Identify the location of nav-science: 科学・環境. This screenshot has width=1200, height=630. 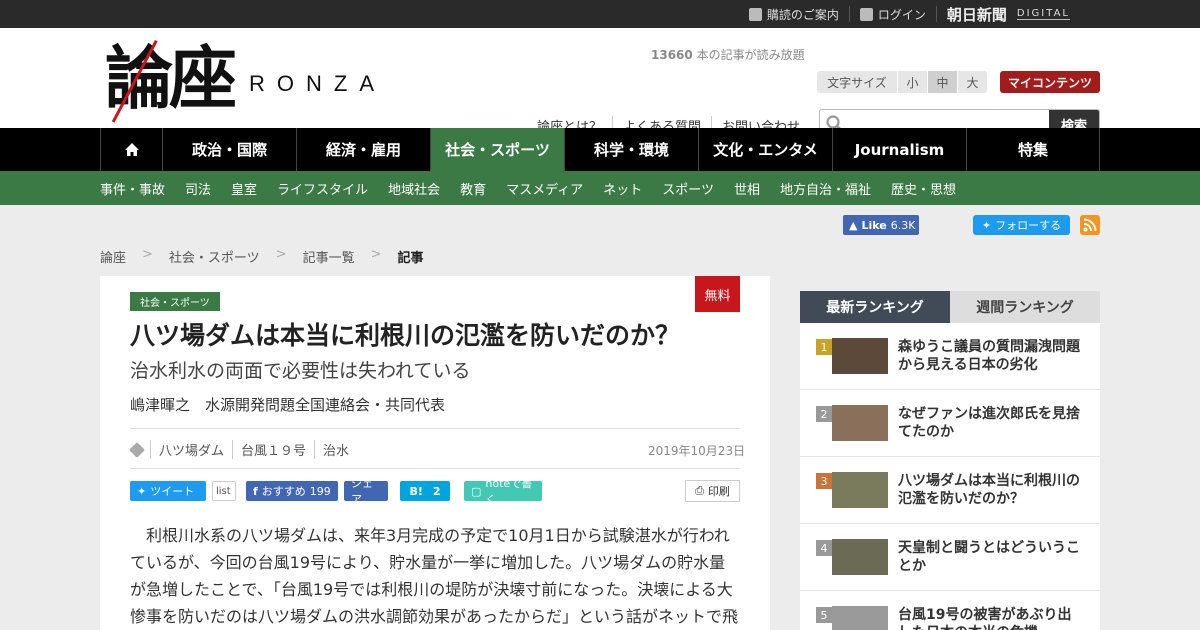
(631, 149).